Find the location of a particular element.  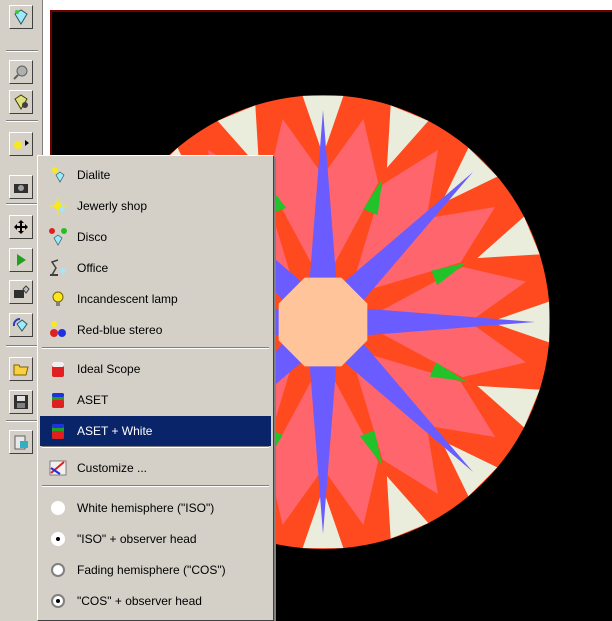

menu-item-label: ASET + White is located at coordinates (115, 431).